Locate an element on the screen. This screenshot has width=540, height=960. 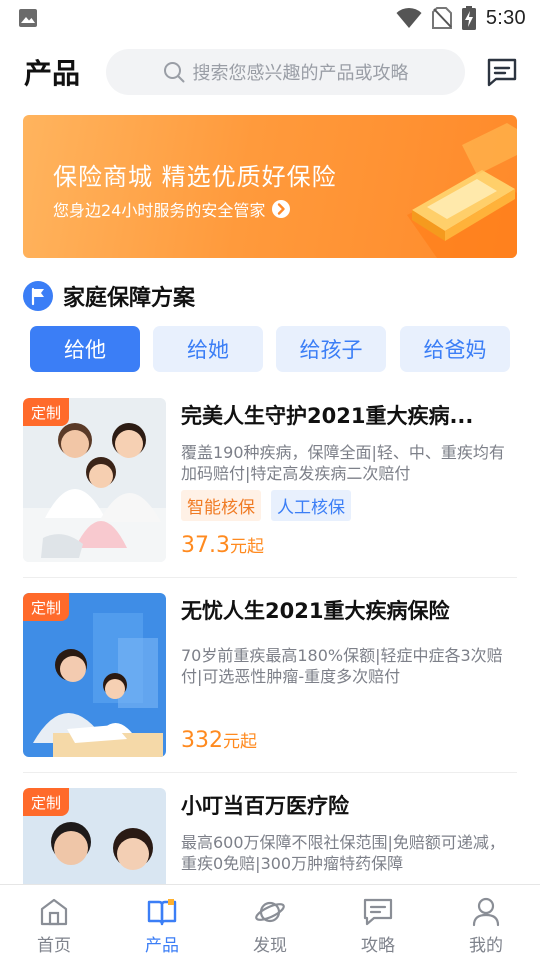
banner-title: 保险商城 精选优质好保险 is located at coordinates (195, 177).